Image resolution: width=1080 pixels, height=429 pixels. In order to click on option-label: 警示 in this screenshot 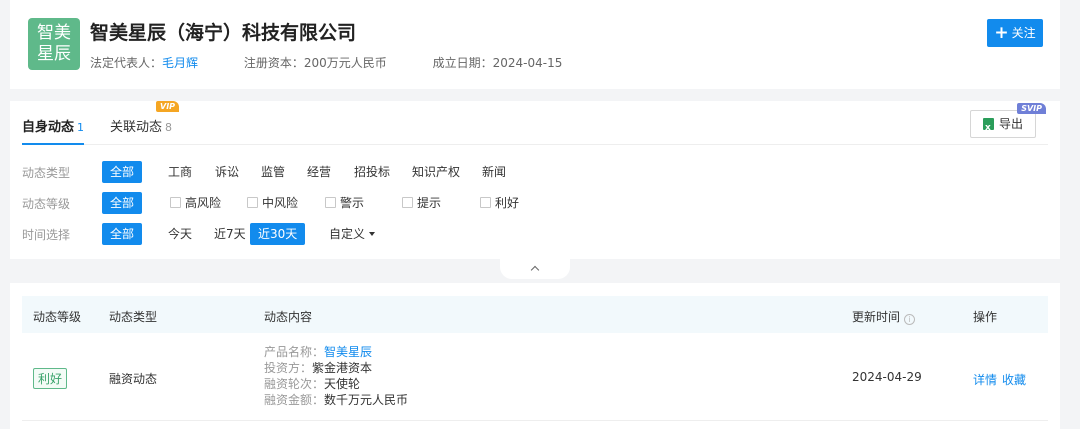, I will do `click(352, 203)`.